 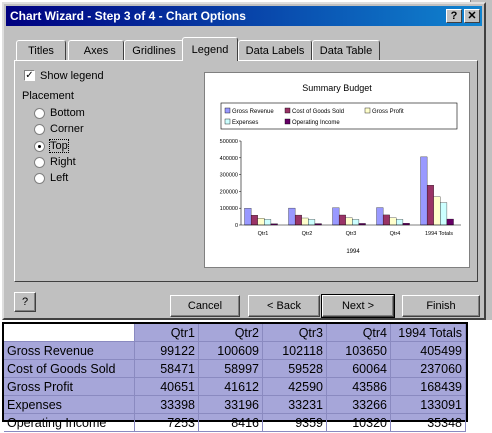 What do you see at coordinates (428, 350) in the screenshot?
I see `table-cell: 405499` at bounding box center [428, 350].